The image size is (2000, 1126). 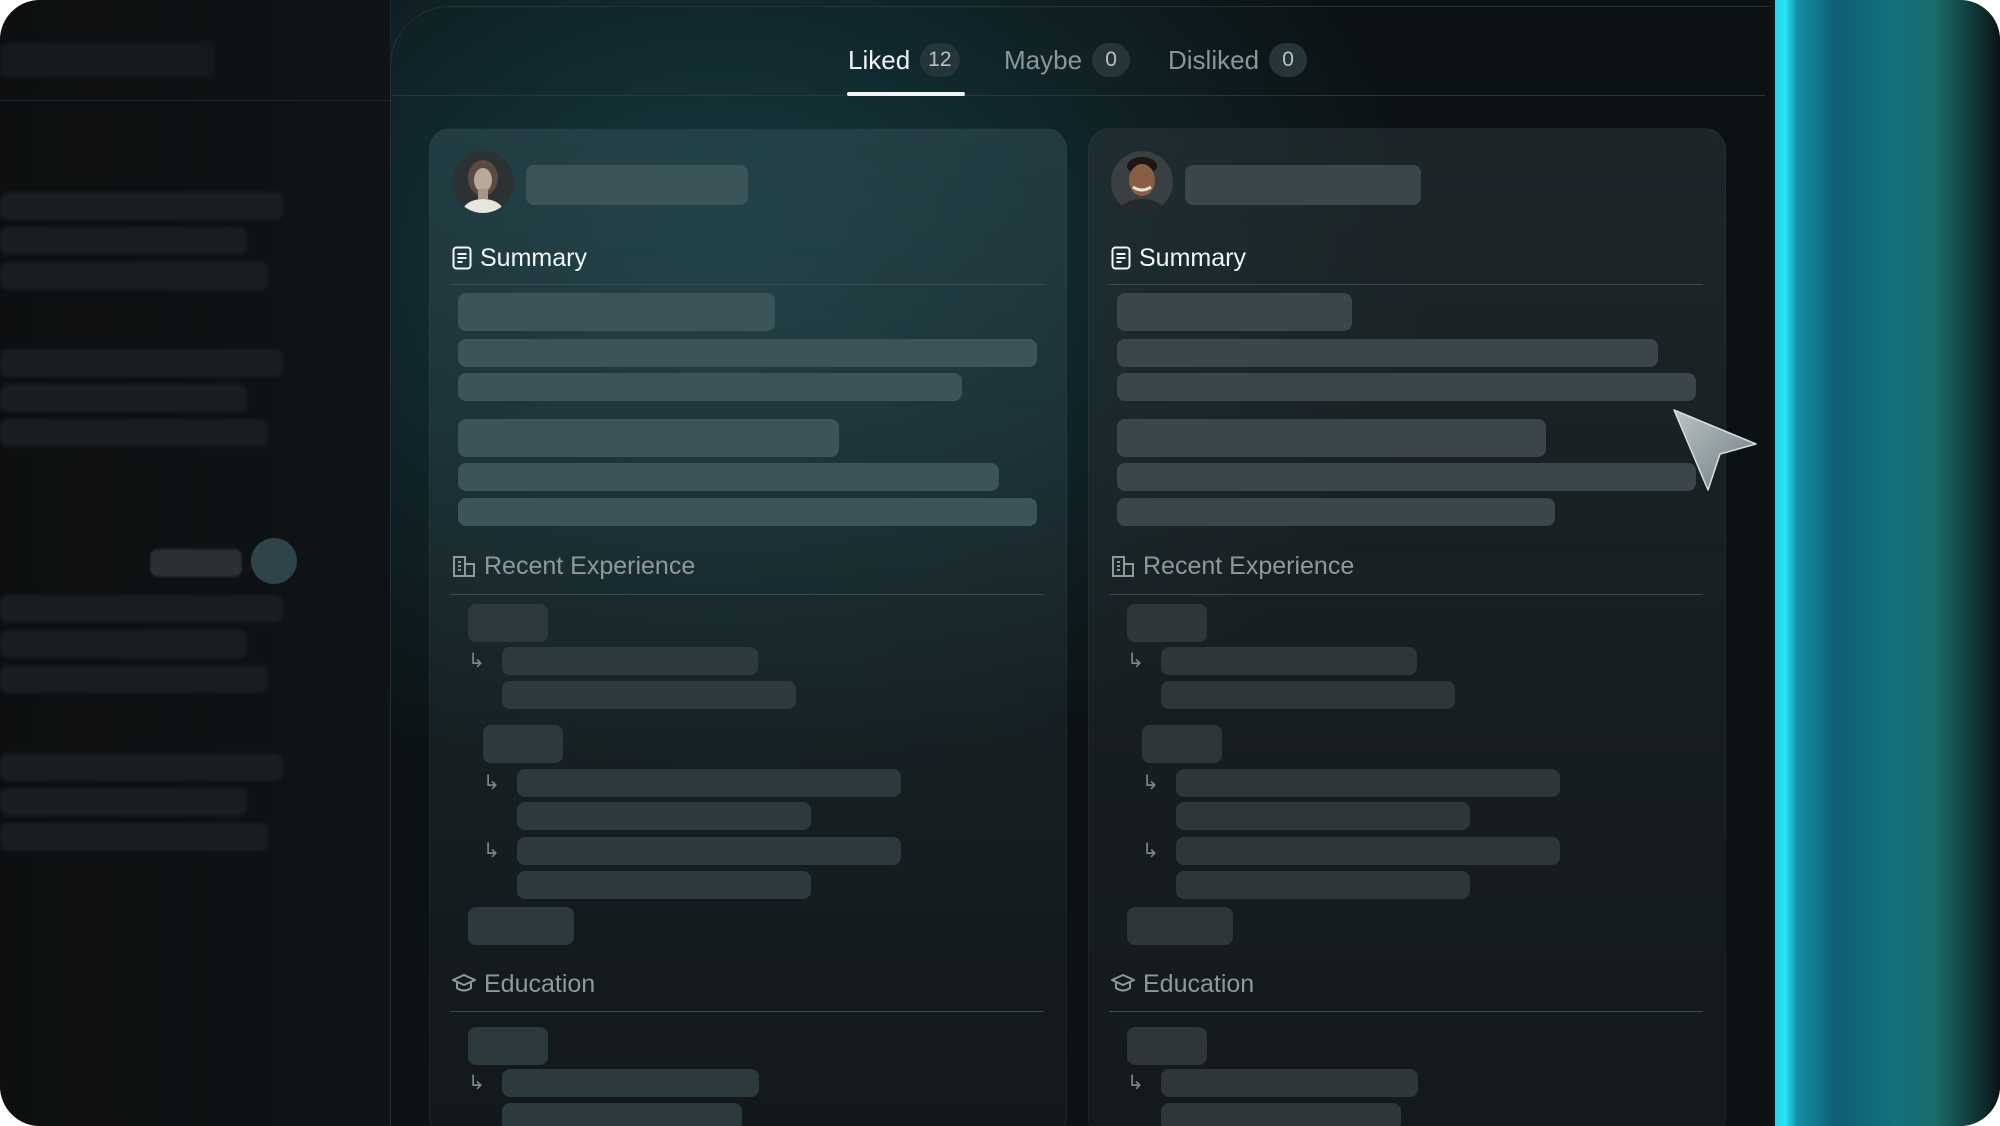 I want to click on sidebar-pill, so click(x=196, y=563).